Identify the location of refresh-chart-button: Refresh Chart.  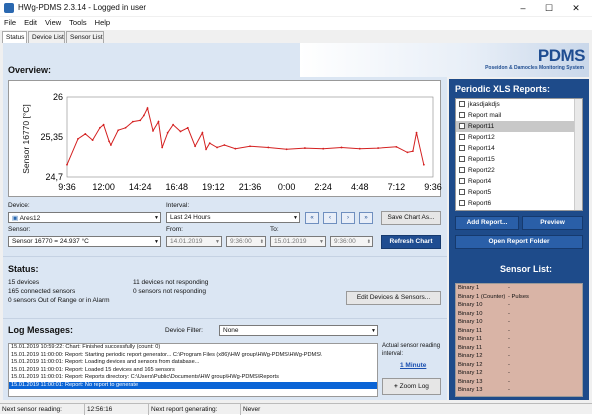
(411, 242).